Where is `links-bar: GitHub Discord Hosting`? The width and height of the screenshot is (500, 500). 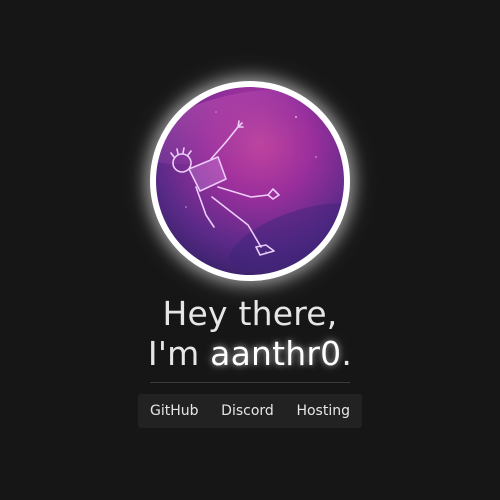 links-bar: GitHub Discord Hosting is located at coordinates (250, 411).